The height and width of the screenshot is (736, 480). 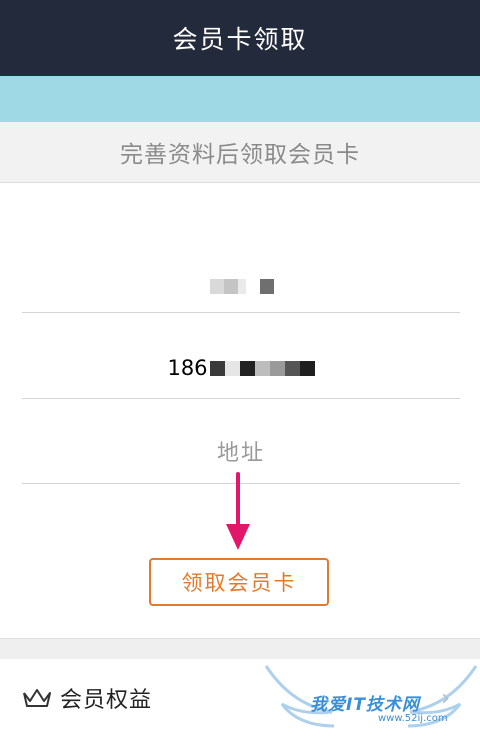 What do you see at coordinates (240, 99) in the screenshot?
I see `banner-strip` at bounding box center [240, 99].